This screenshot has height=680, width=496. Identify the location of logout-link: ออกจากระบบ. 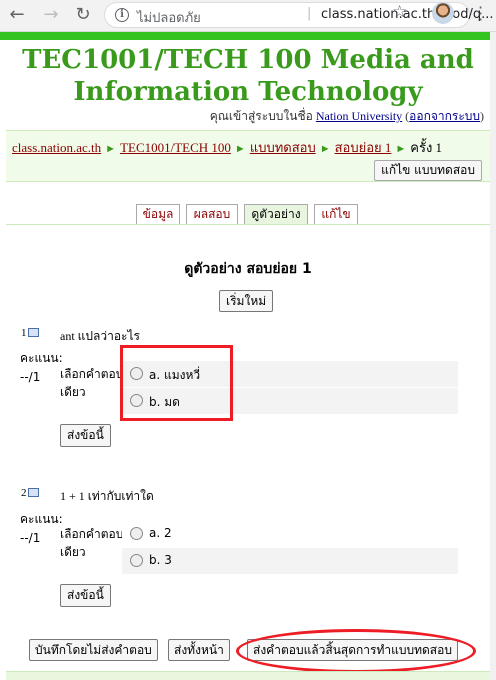
(444, 116).